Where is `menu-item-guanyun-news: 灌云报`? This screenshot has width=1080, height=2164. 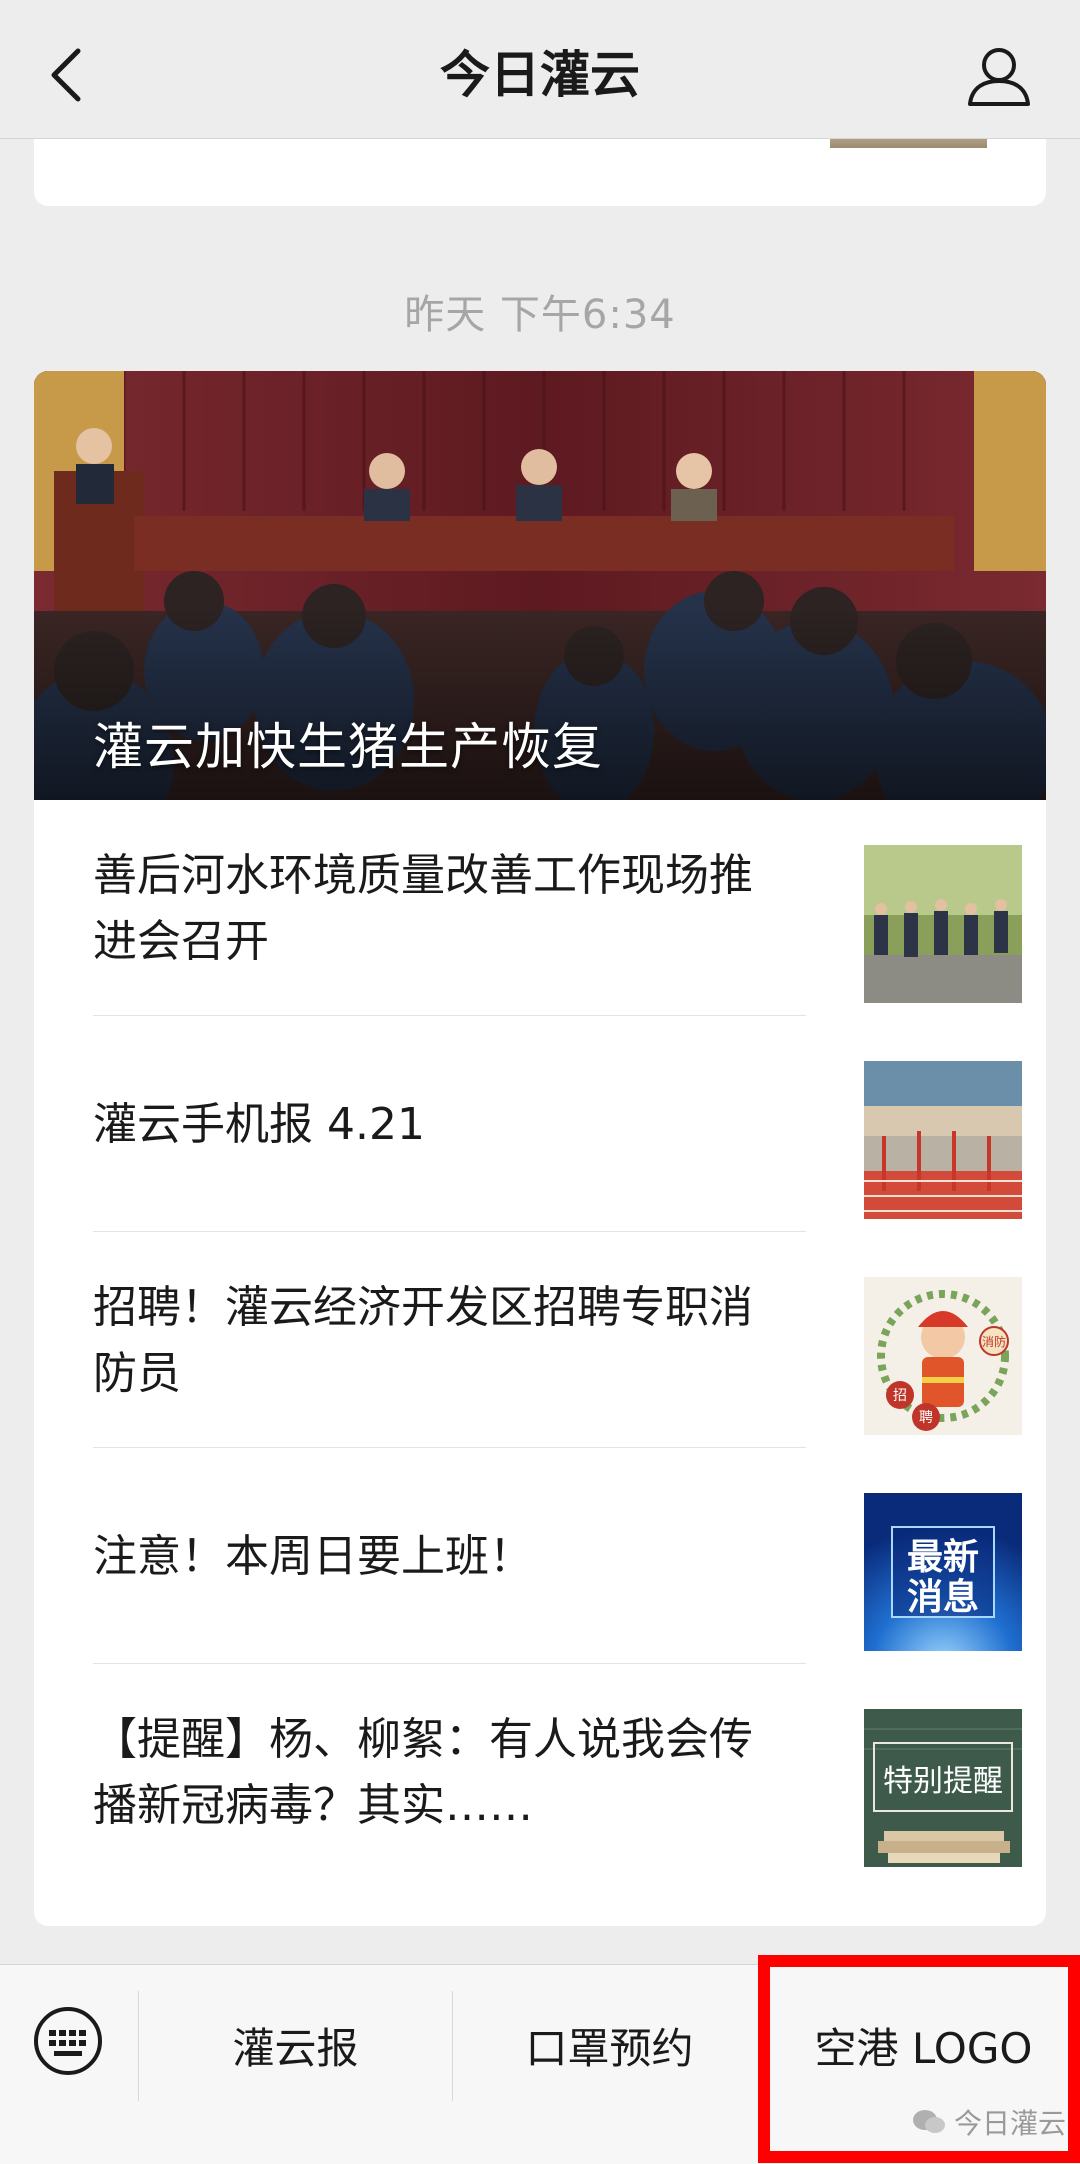 menu-item-guanyun-news: 灌云报 is located at coordinates (295, 2035).